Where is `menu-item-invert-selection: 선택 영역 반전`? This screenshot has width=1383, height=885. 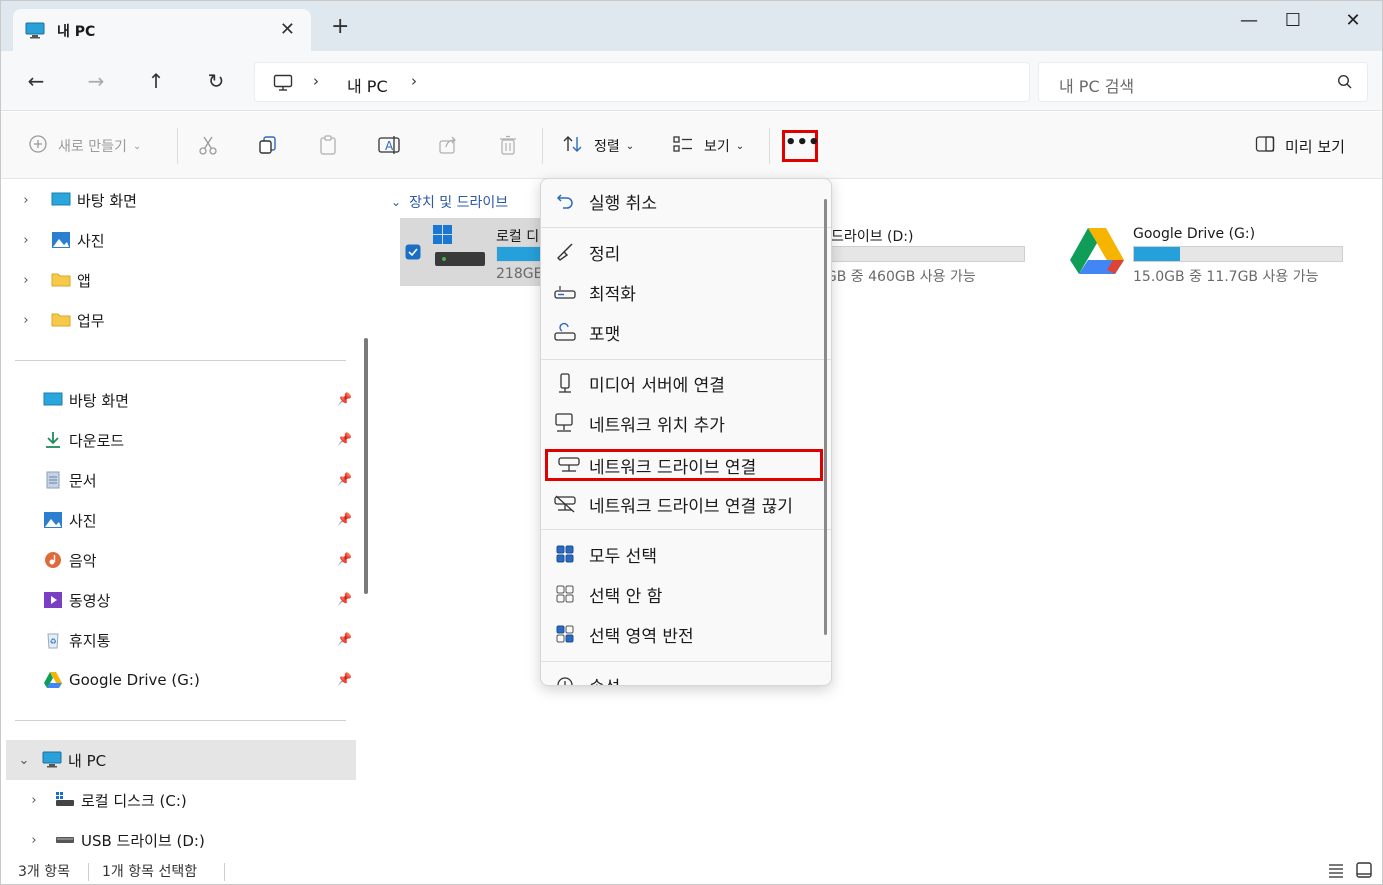
menu-item-invert-selection: 선택 영역 반전 is located at coordinates (686, 634).